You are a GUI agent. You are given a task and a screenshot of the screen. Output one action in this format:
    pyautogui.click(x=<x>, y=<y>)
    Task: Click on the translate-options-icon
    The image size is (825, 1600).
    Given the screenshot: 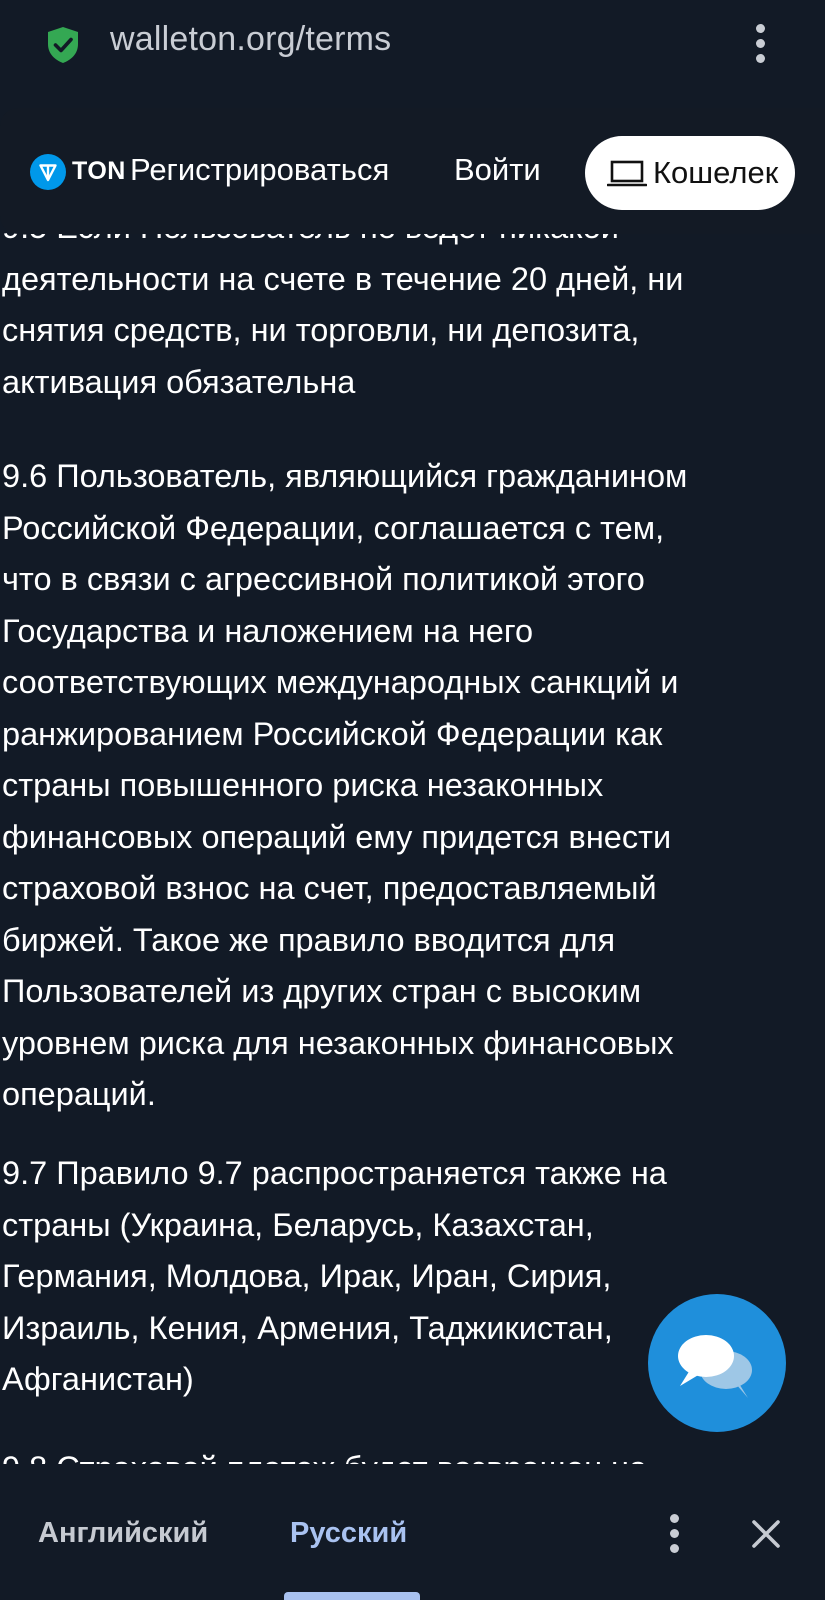 What is the action you would take?
    pyautogui.click(x=674, y=1536)
    